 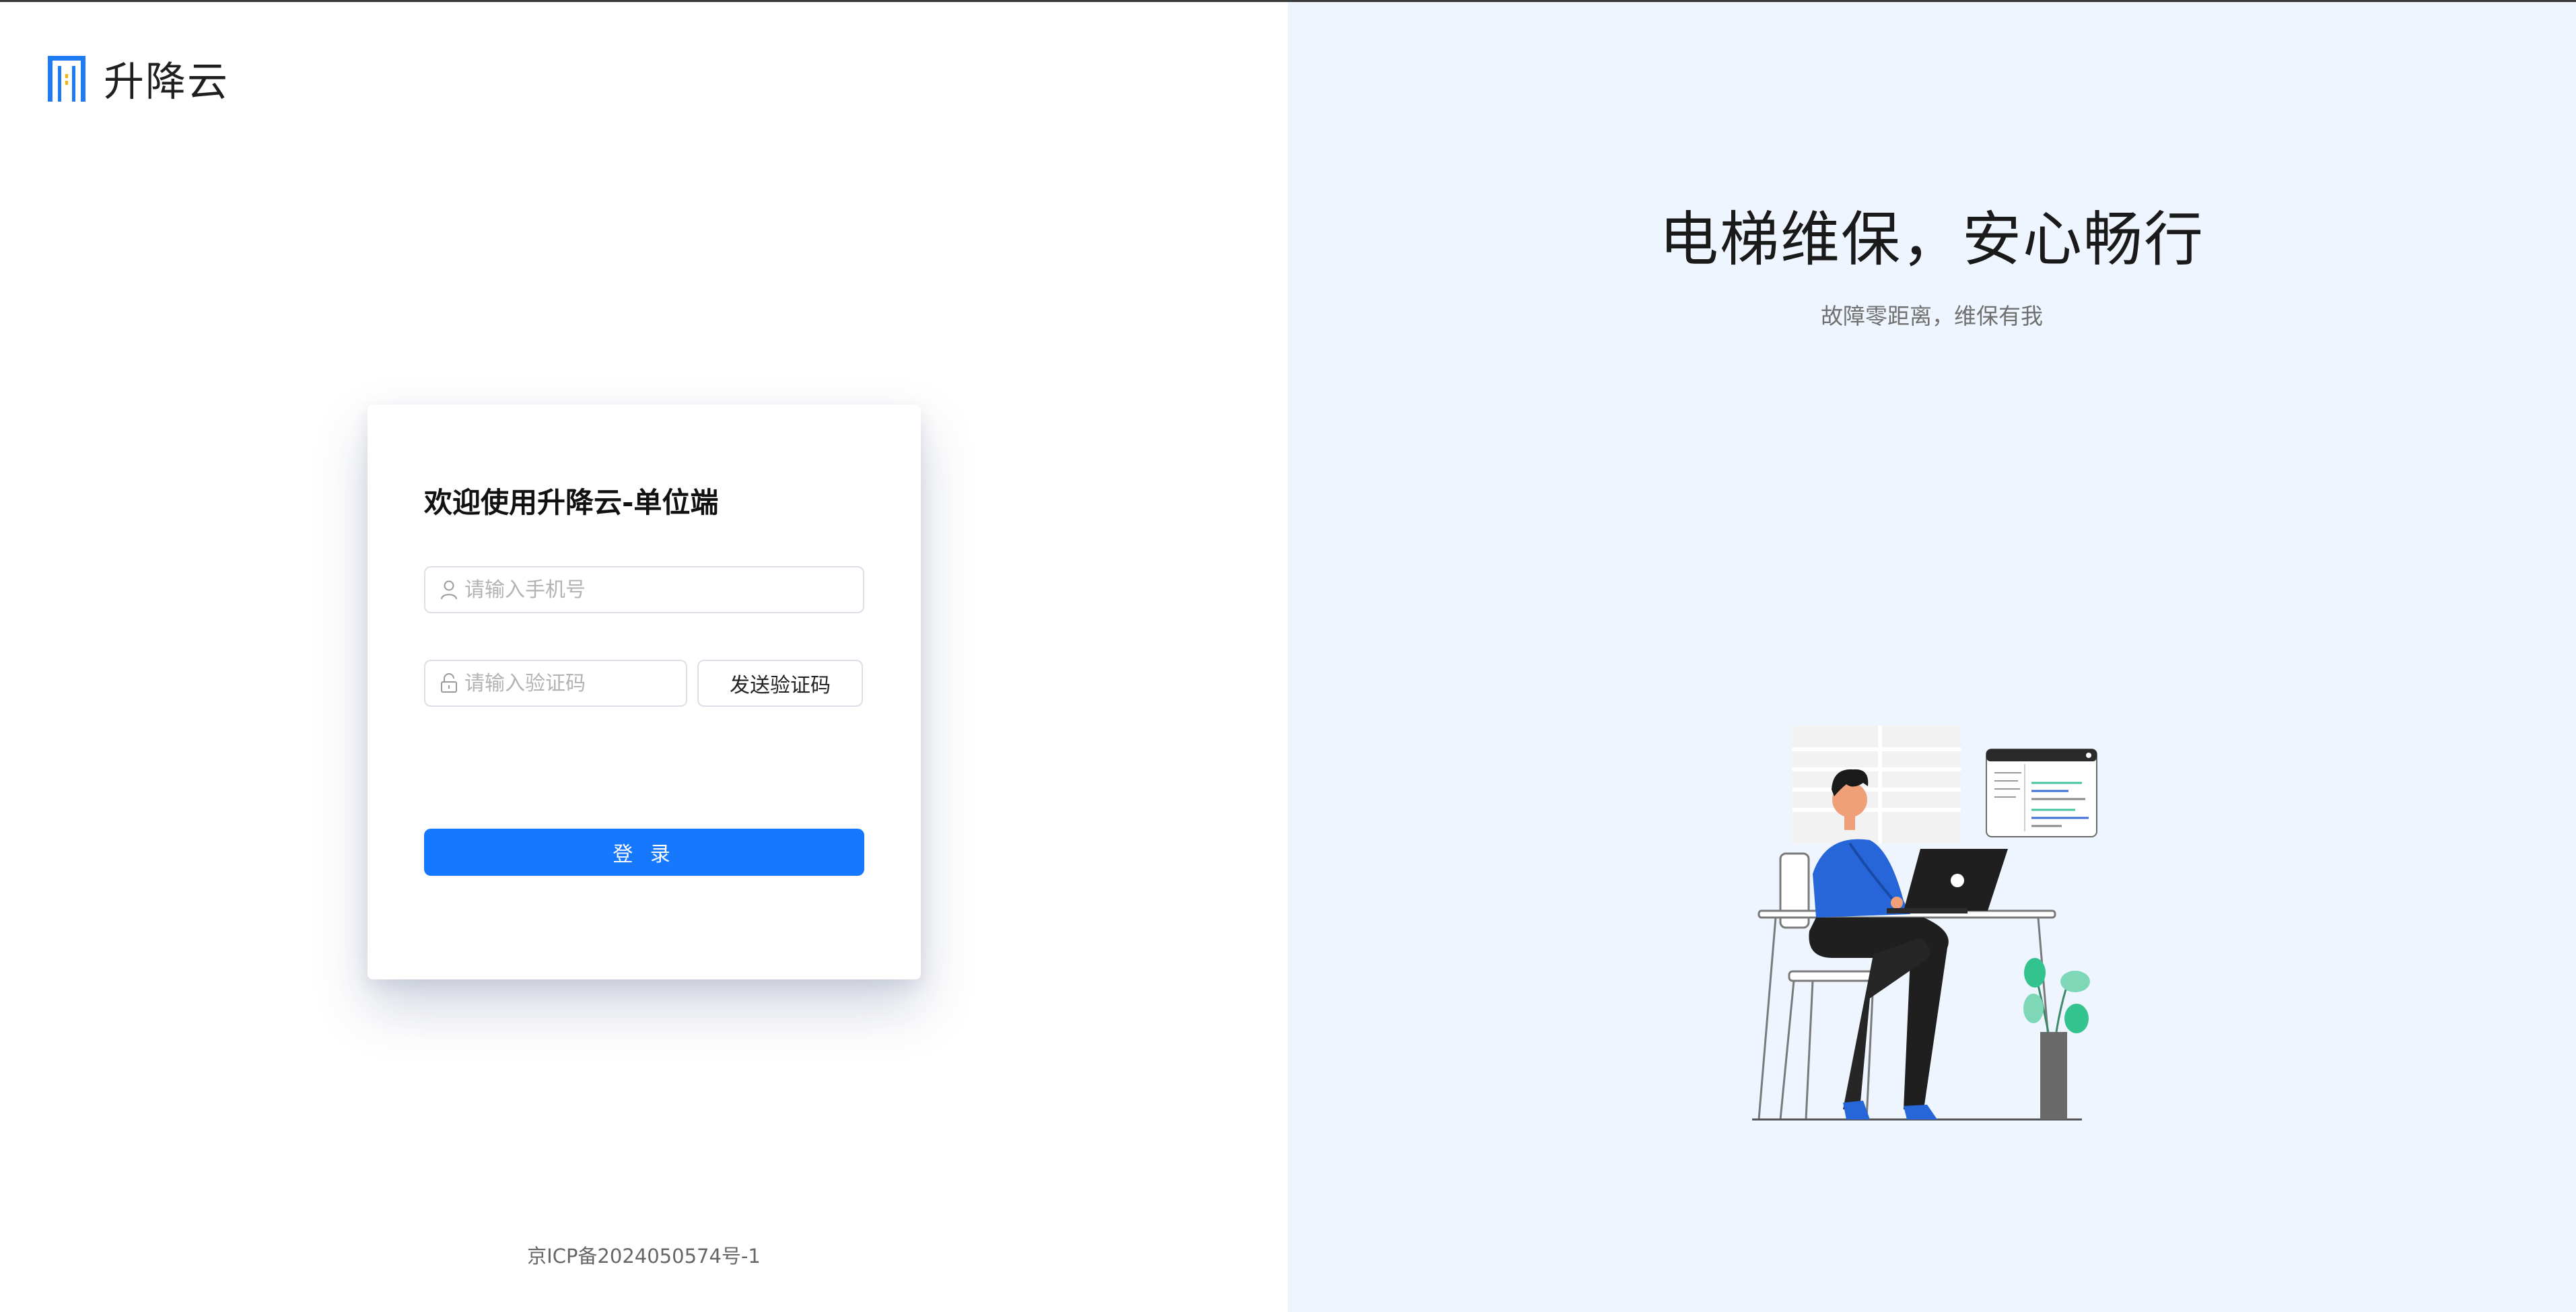 I want to click on send-code-button: 发送验证码, so click(x=780, y=683).